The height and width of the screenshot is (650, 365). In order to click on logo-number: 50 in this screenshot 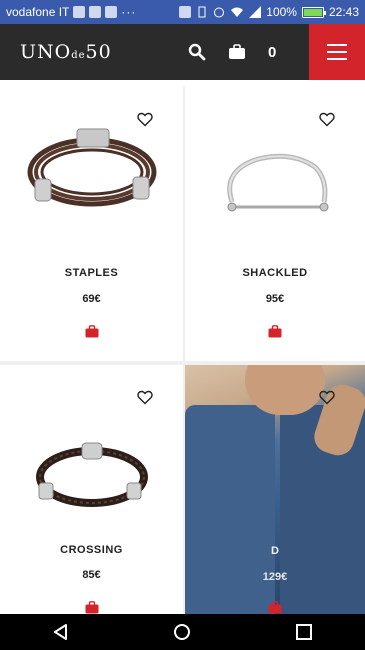, I will do `click(98, 52)`.